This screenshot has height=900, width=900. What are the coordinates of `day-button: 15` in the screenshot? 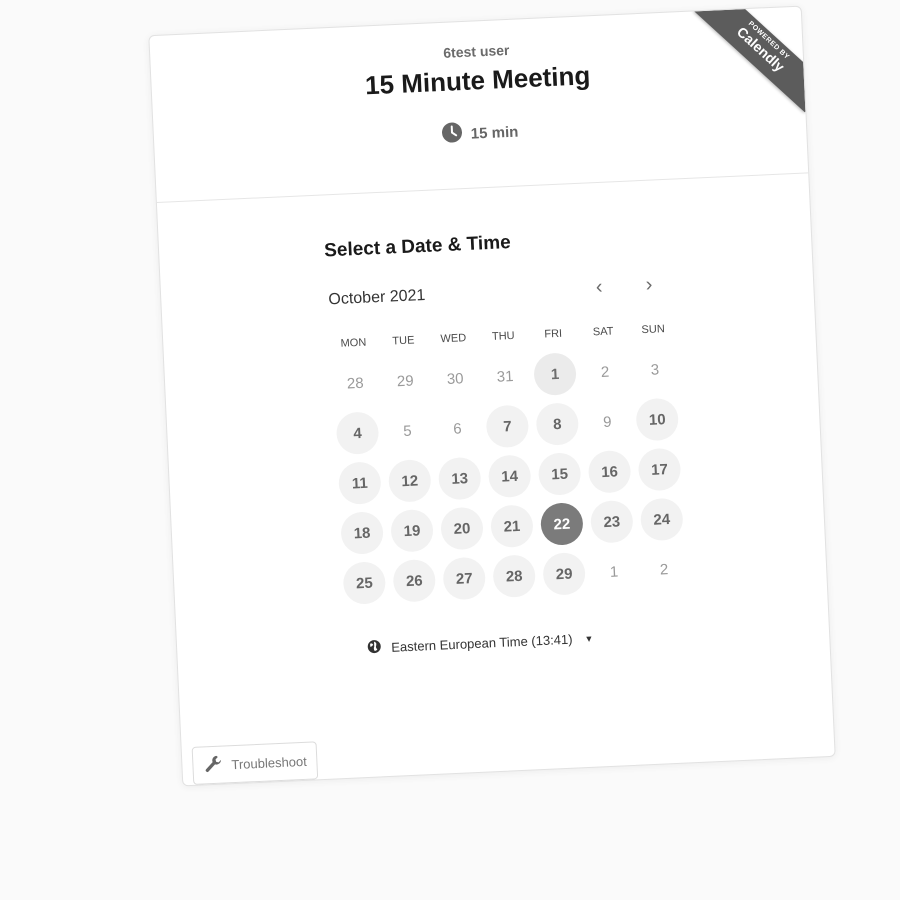 It's located at (559, 474).